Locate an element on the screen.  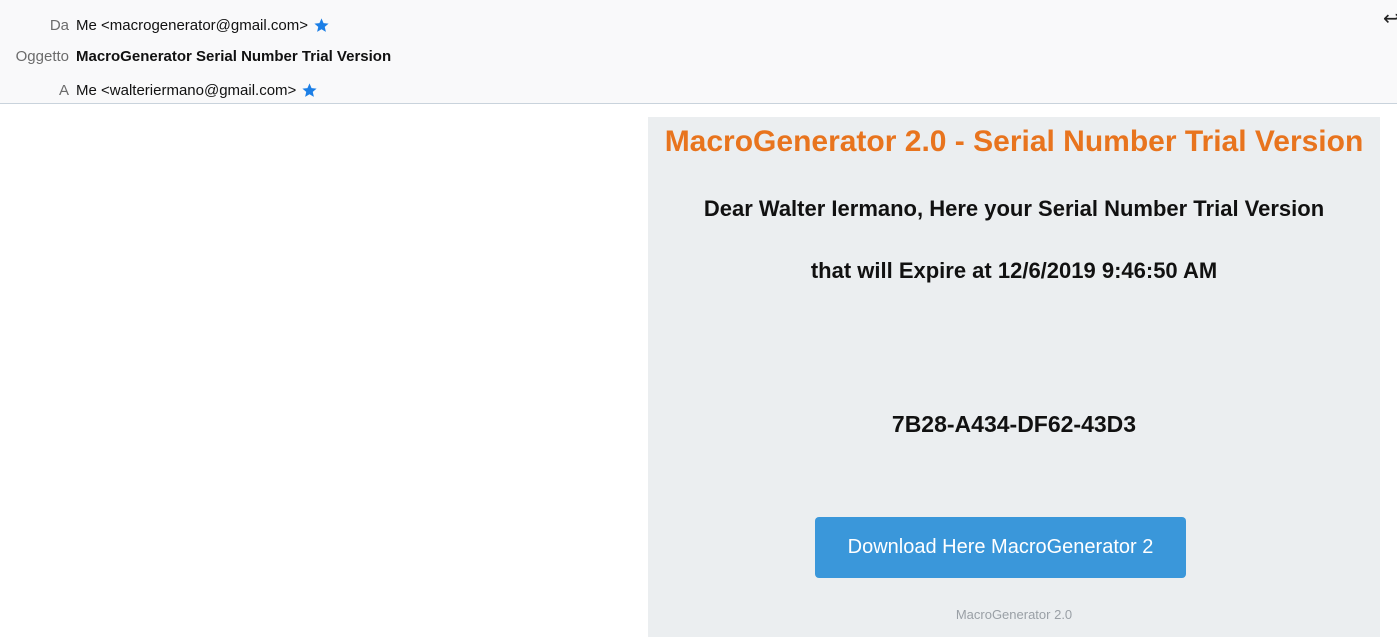
to-label: A is located at coordinates (63, 90).